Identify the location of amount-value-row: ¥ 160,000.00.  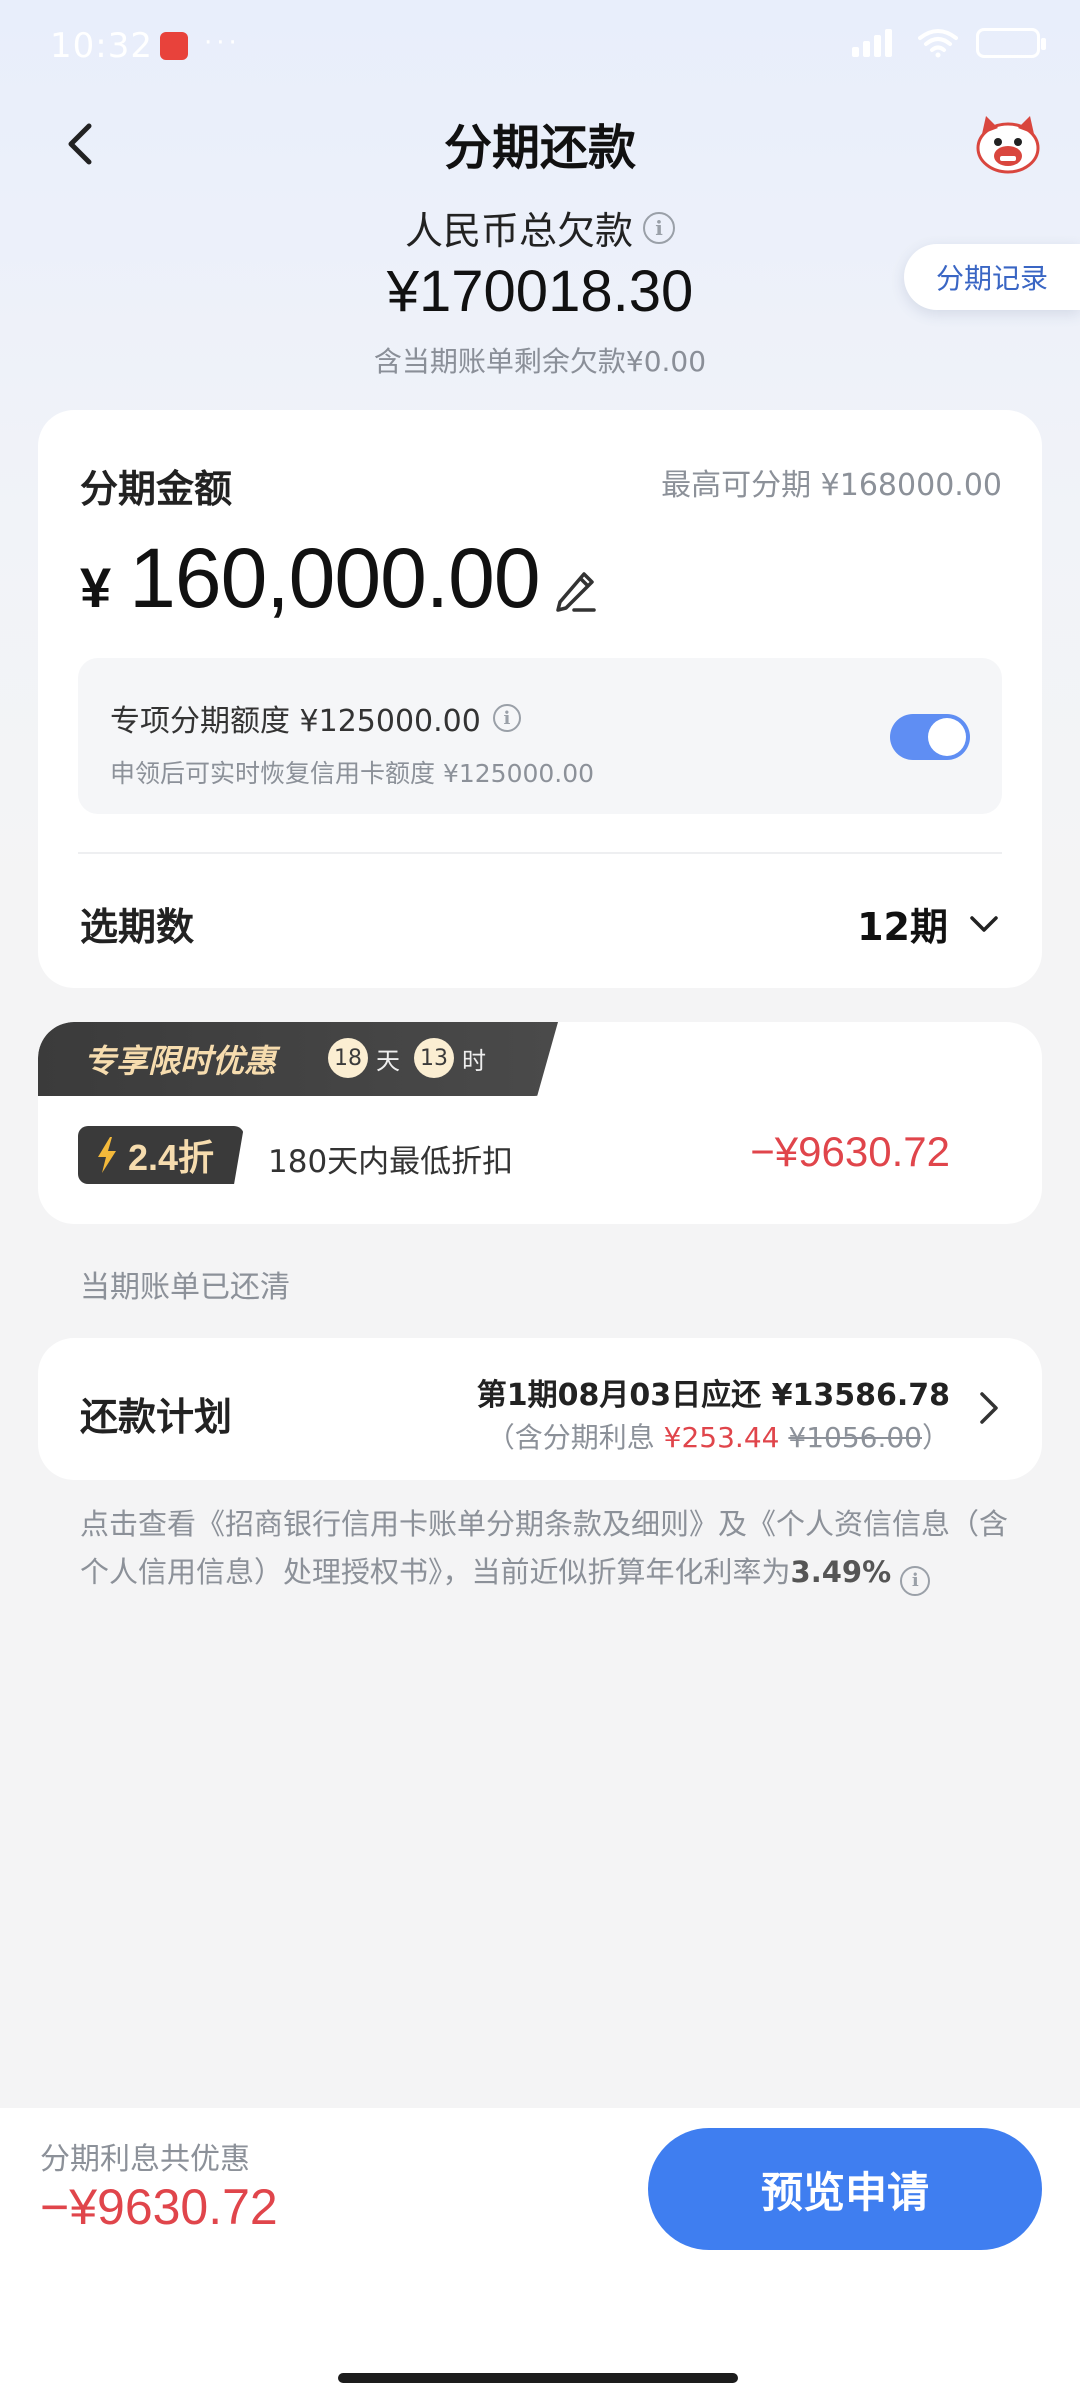
(310, 578).